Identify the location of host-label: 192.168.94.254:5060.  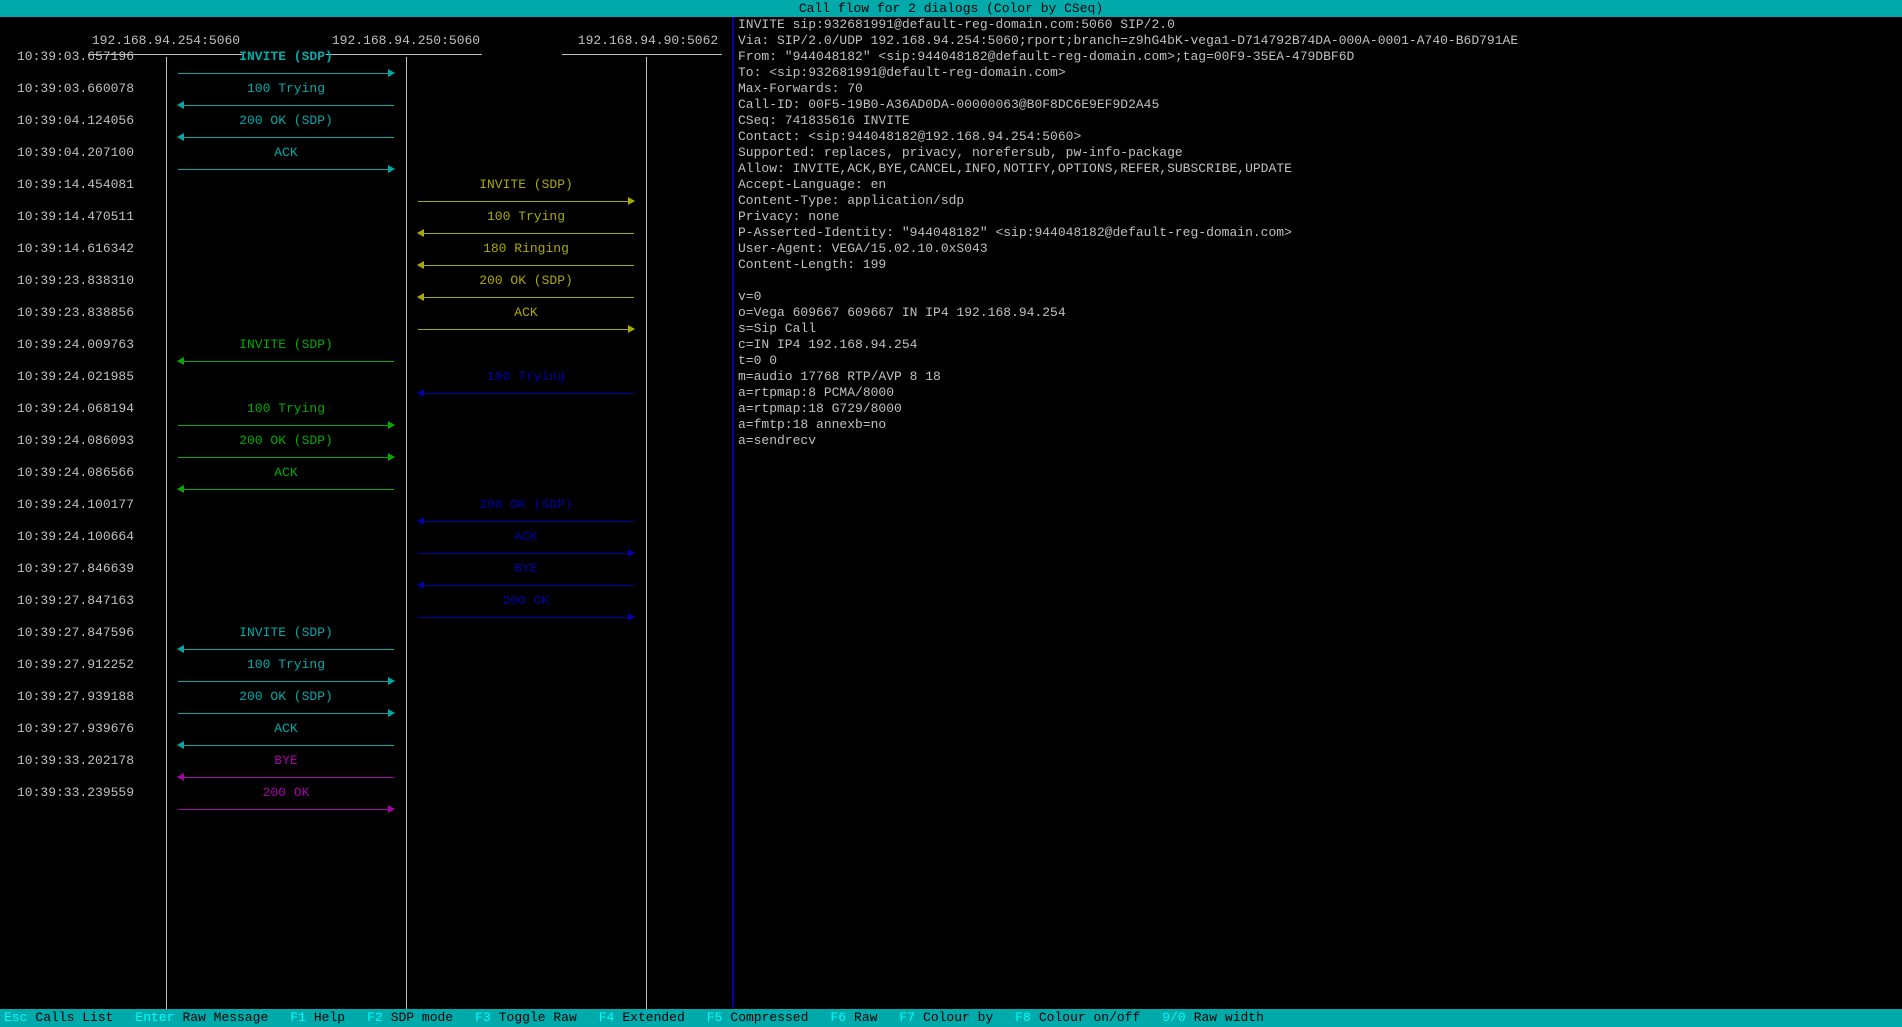
(166, 40).